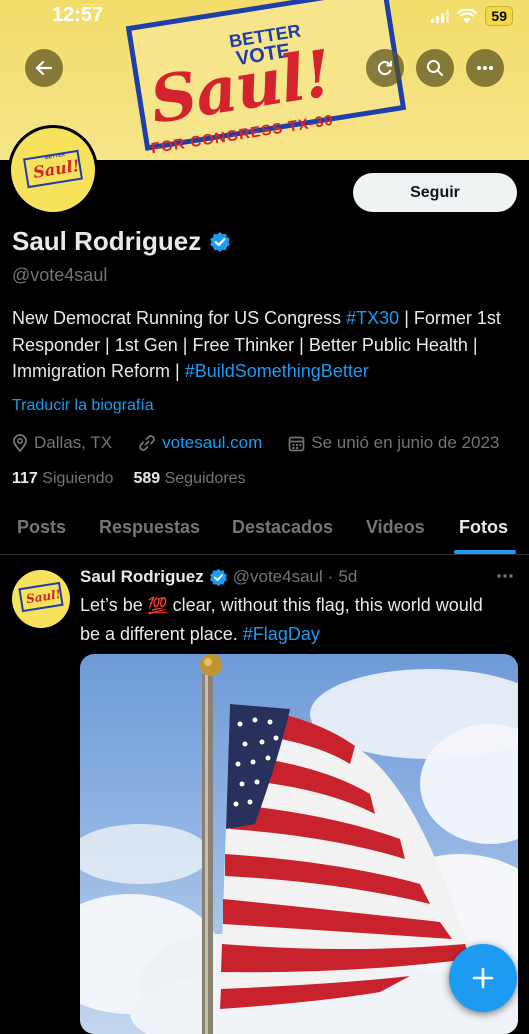  What do you see at coordinates (483, 527) in the screenshot?
I see `tab-fotos: Fotos` at bounding box center [483, 527].